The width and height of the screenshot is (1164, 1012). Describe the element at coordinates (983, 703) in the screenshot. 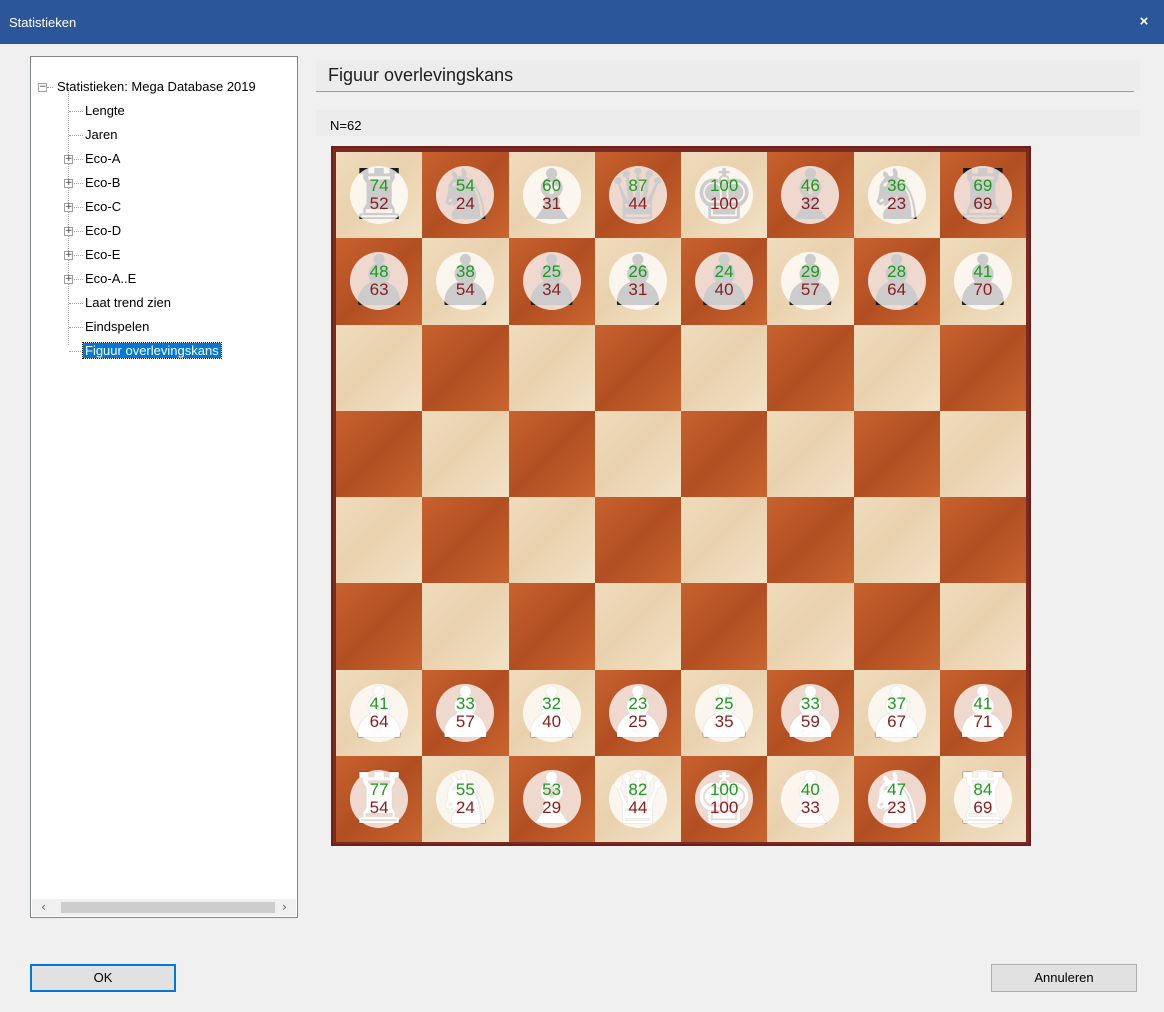

I see `stat-green-value: 41` at that location.